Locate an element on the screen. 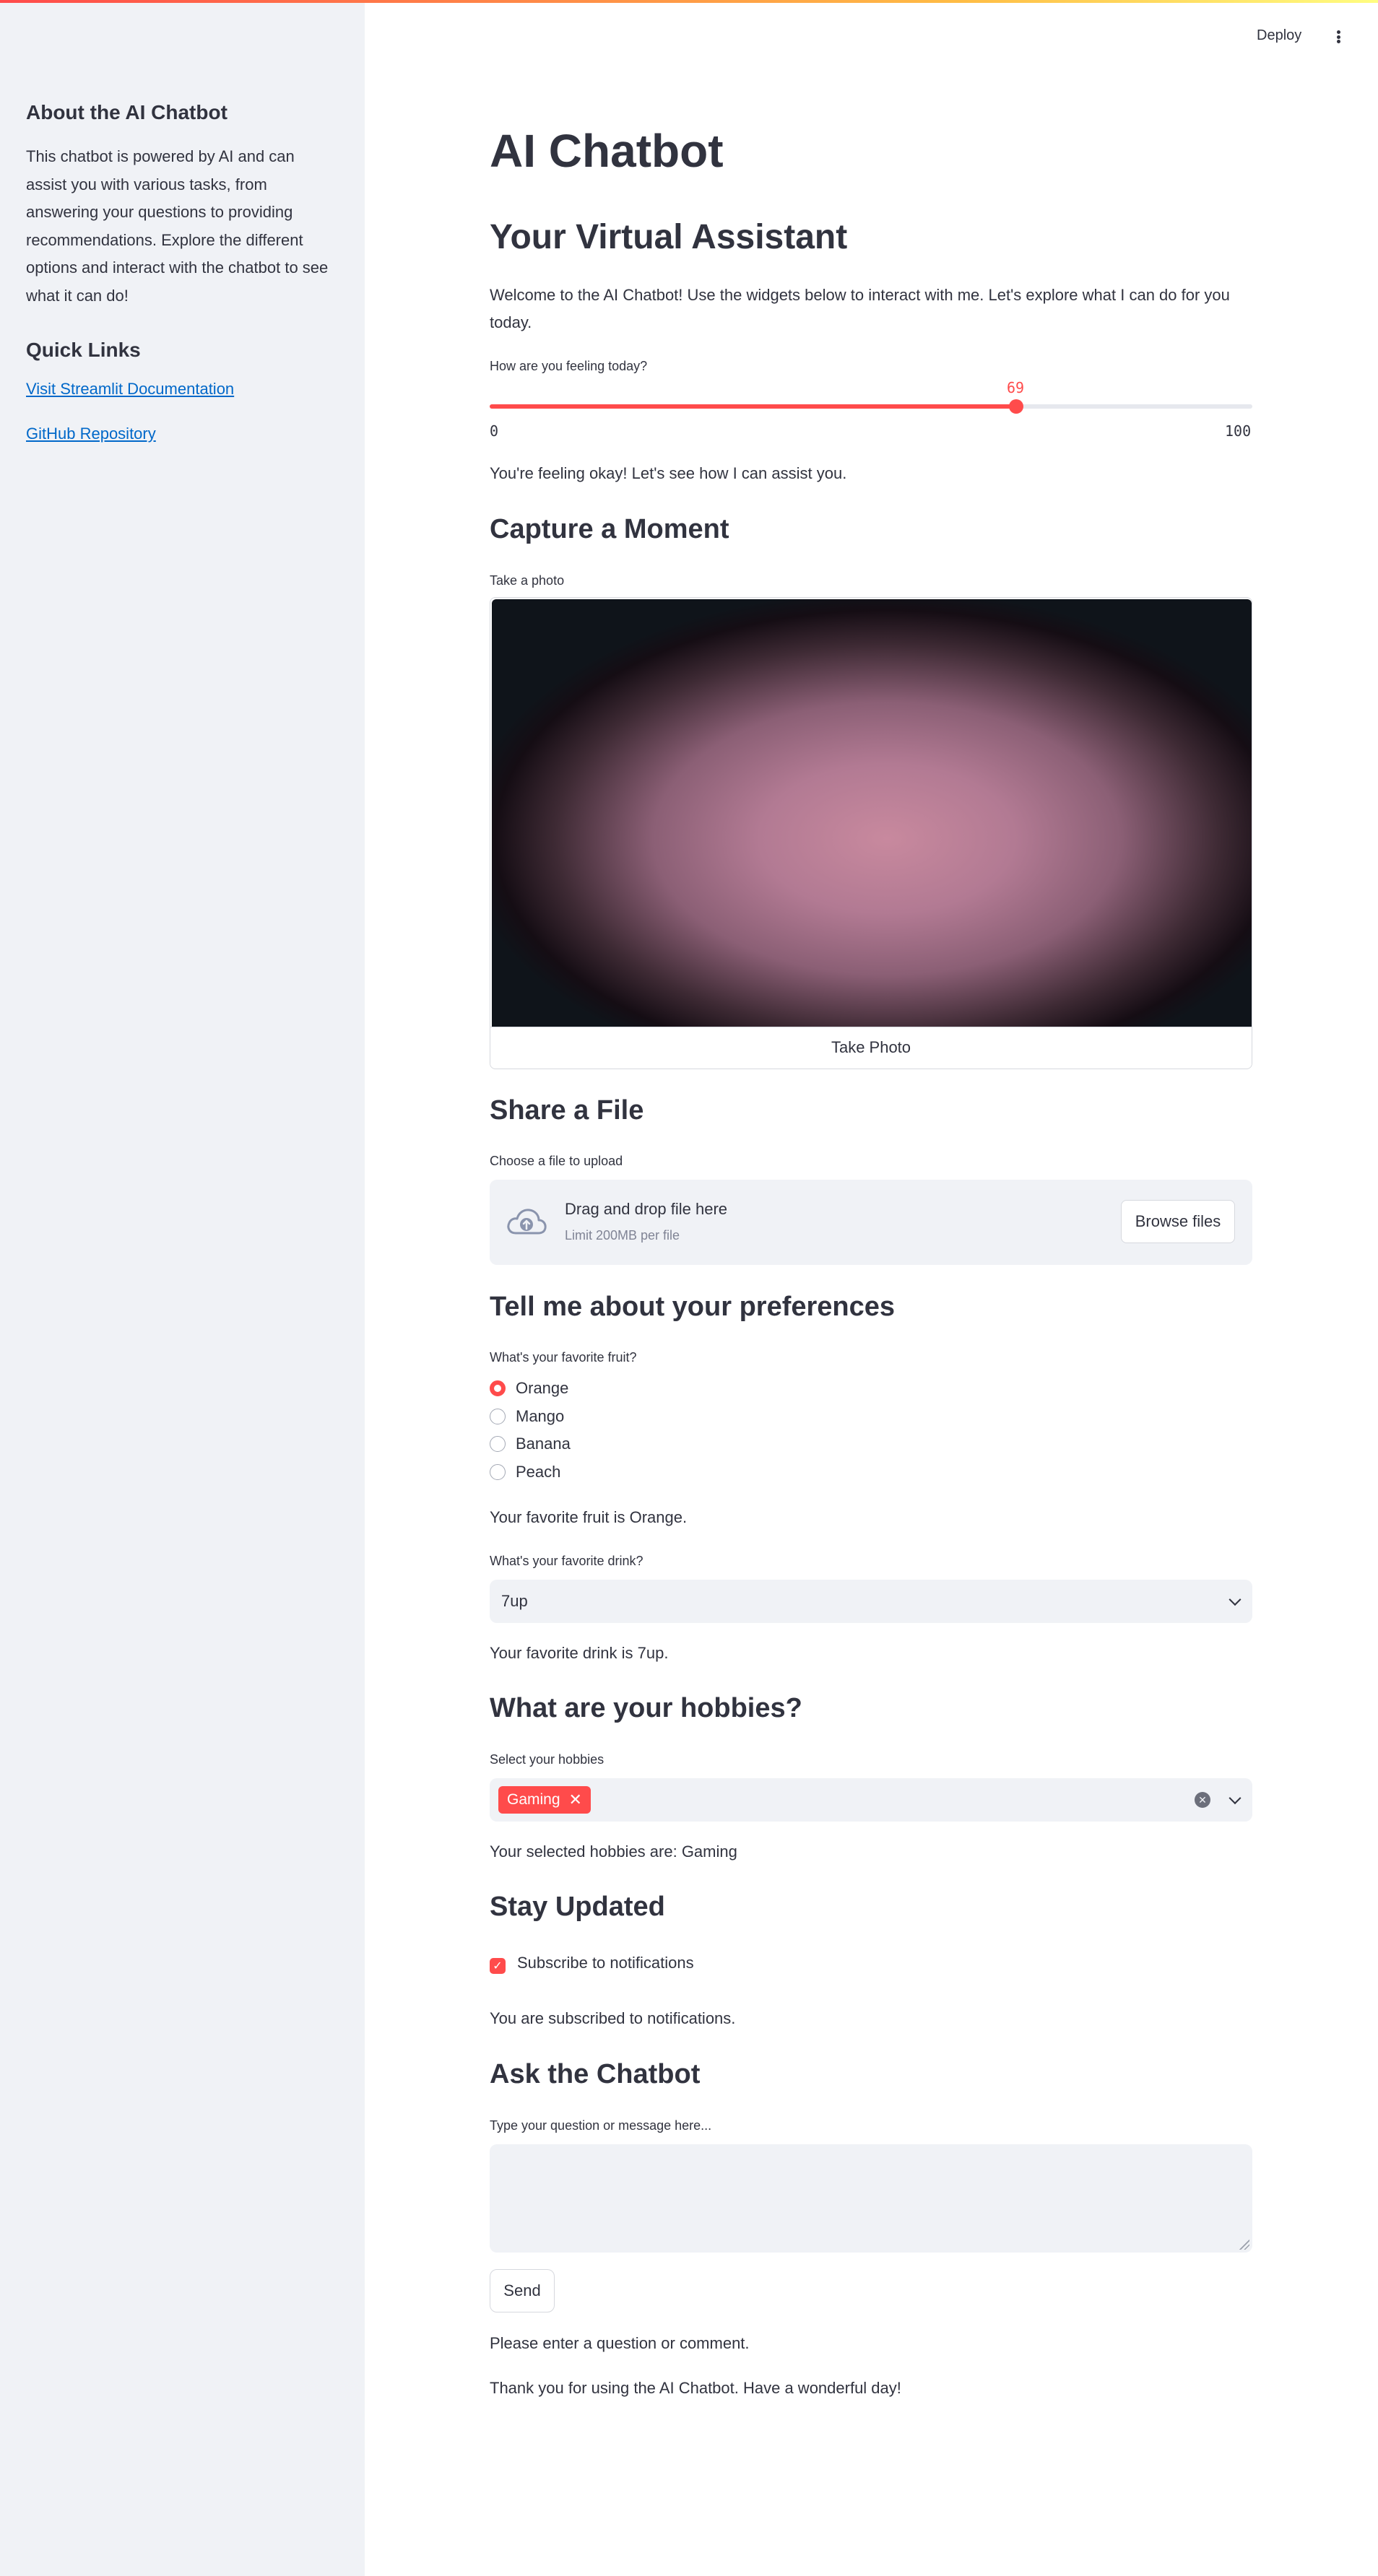  radio-peach: Peach is located at coordinates (525, 1472).